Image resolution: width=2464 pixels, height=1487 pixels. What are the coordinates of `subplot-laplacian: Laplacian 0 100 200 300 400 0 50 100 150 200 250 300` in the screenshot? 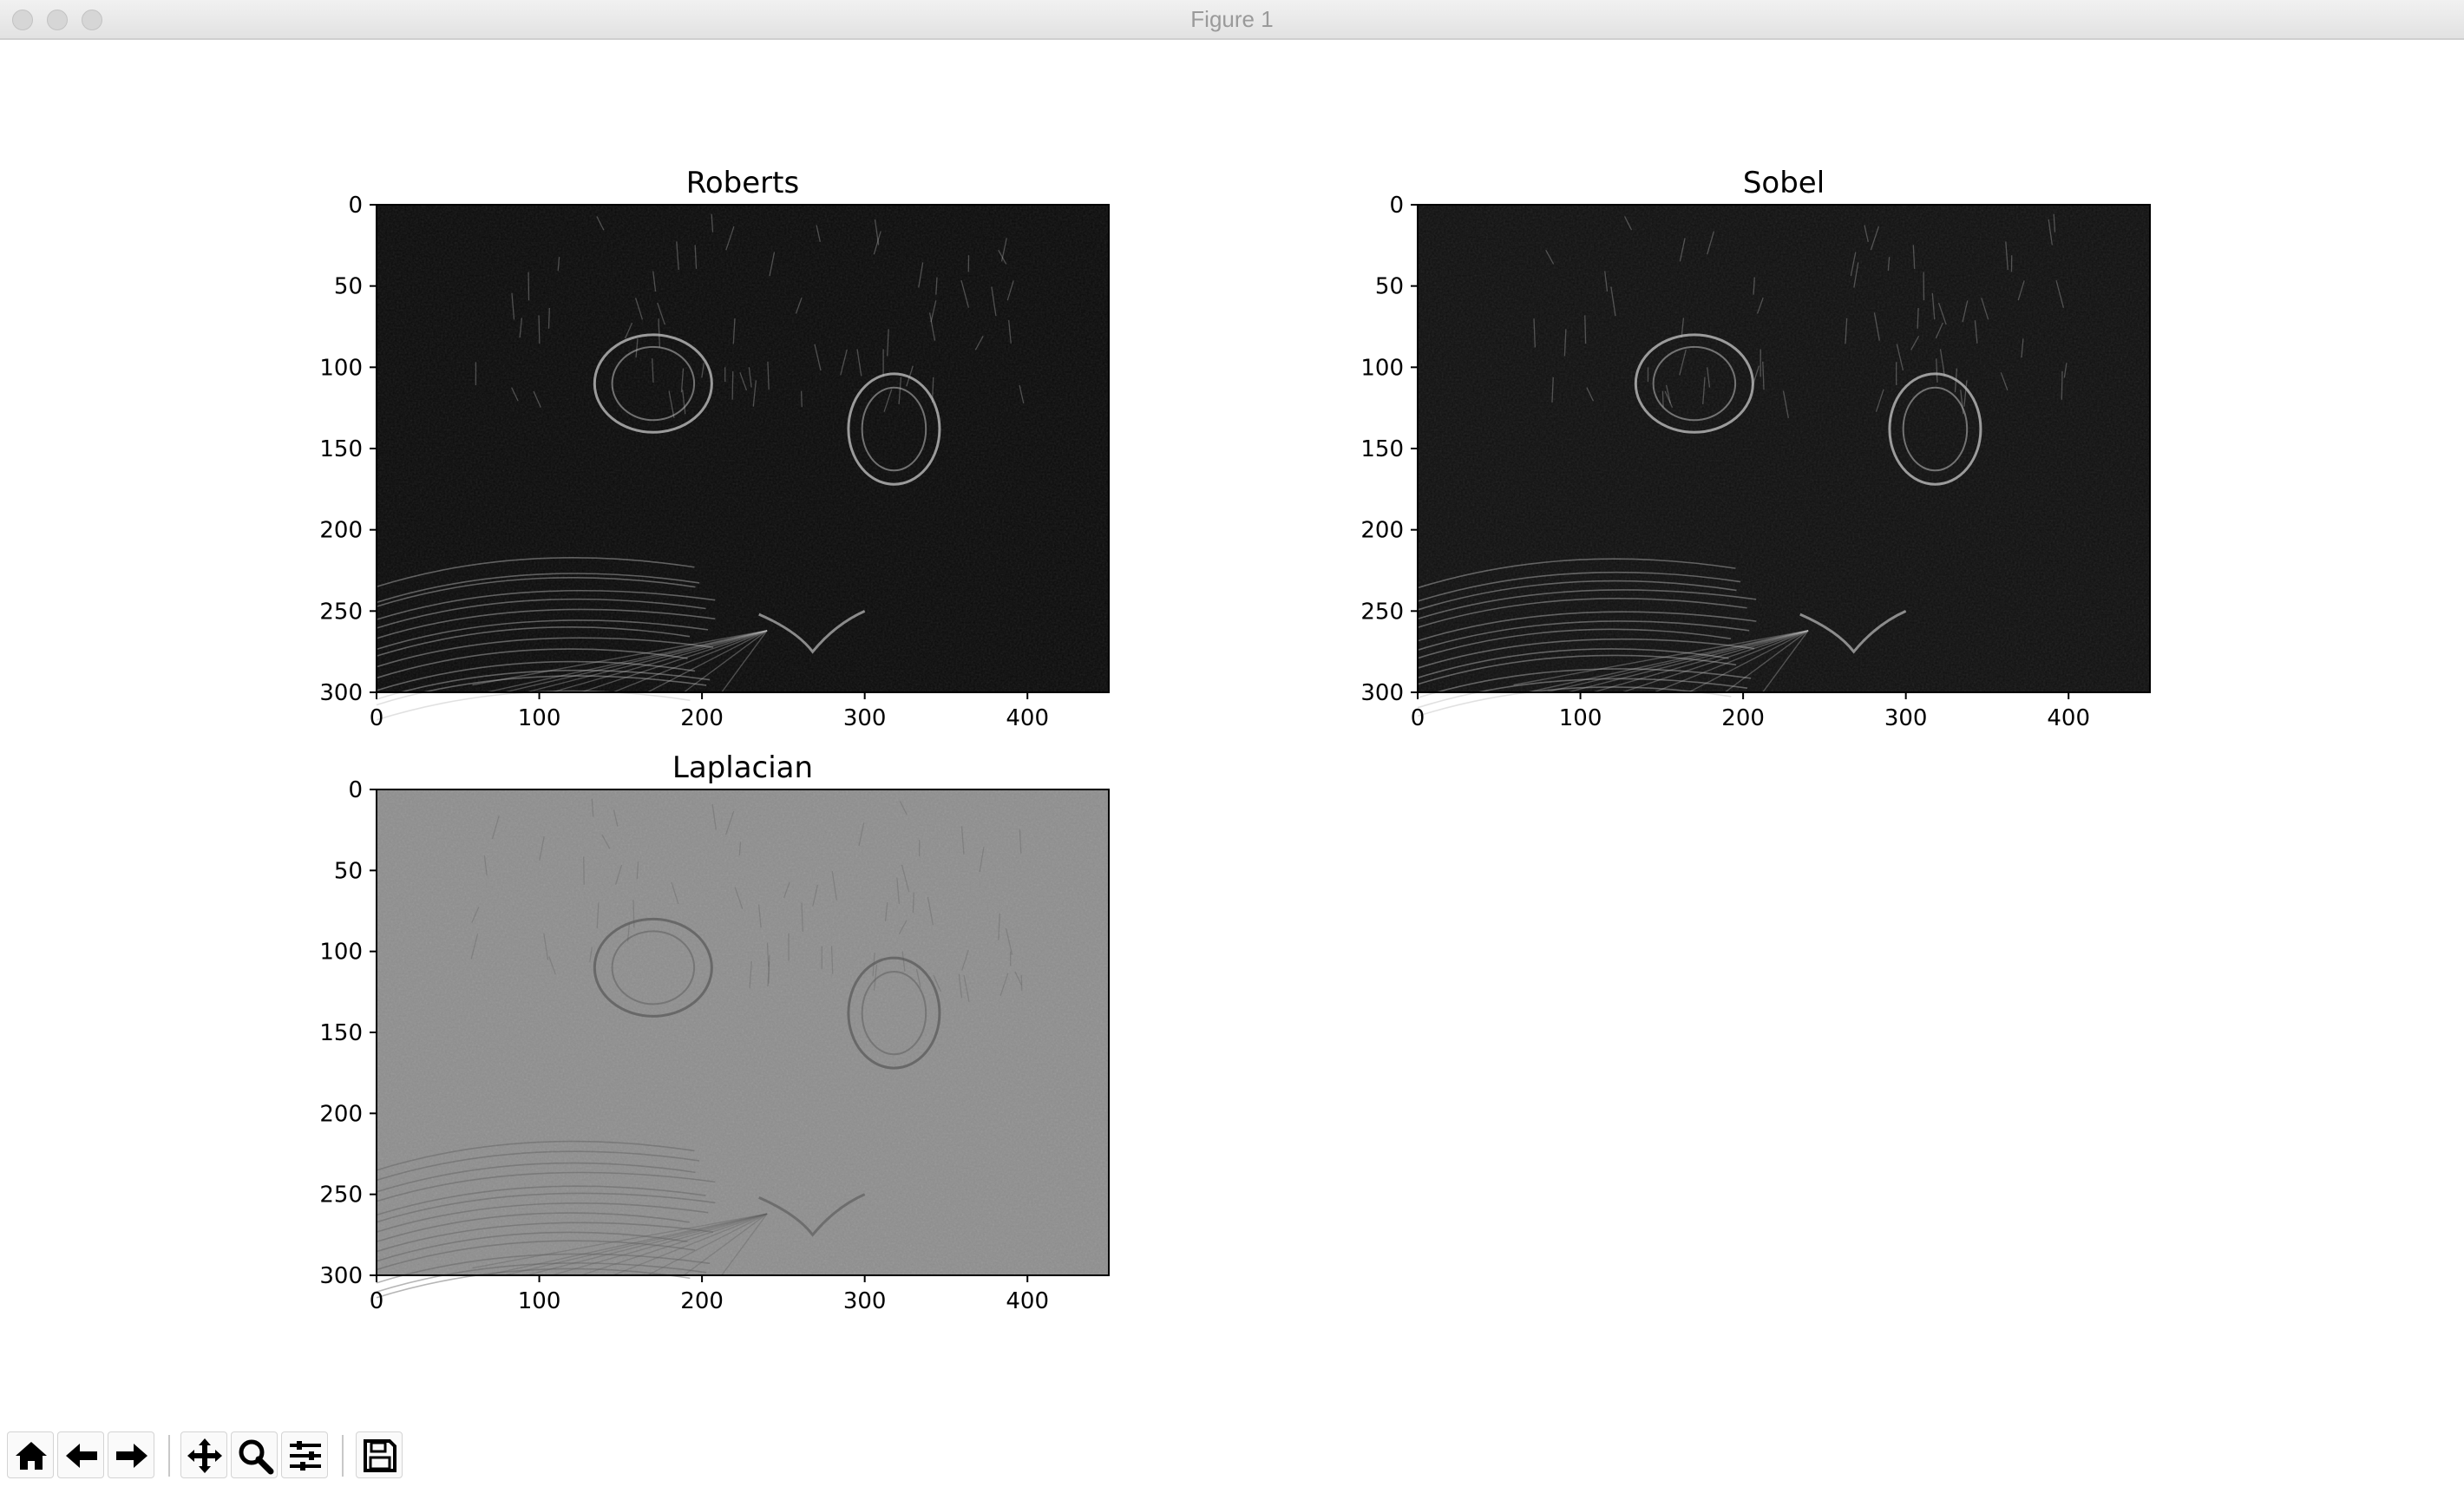 It's located at (714, 1032).